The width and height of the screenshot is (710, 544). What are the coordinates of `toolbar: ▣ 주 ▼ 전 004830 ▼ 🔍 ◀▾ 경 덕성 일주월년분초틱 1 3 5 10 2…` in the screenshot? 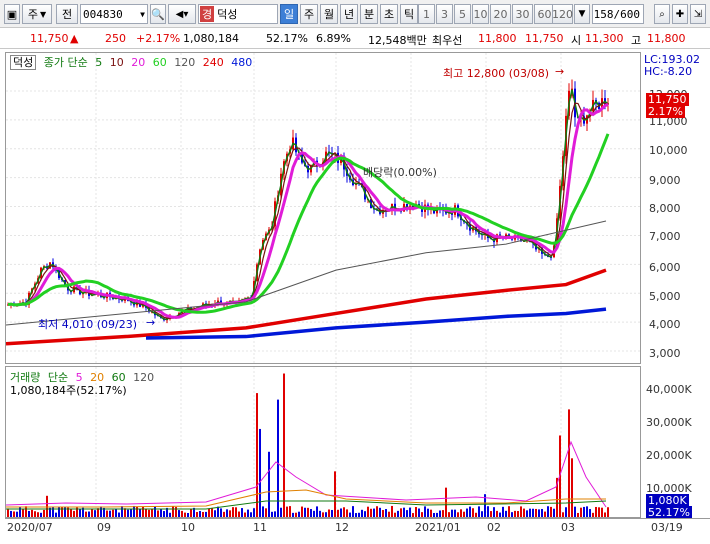 It's located at (355, 14).